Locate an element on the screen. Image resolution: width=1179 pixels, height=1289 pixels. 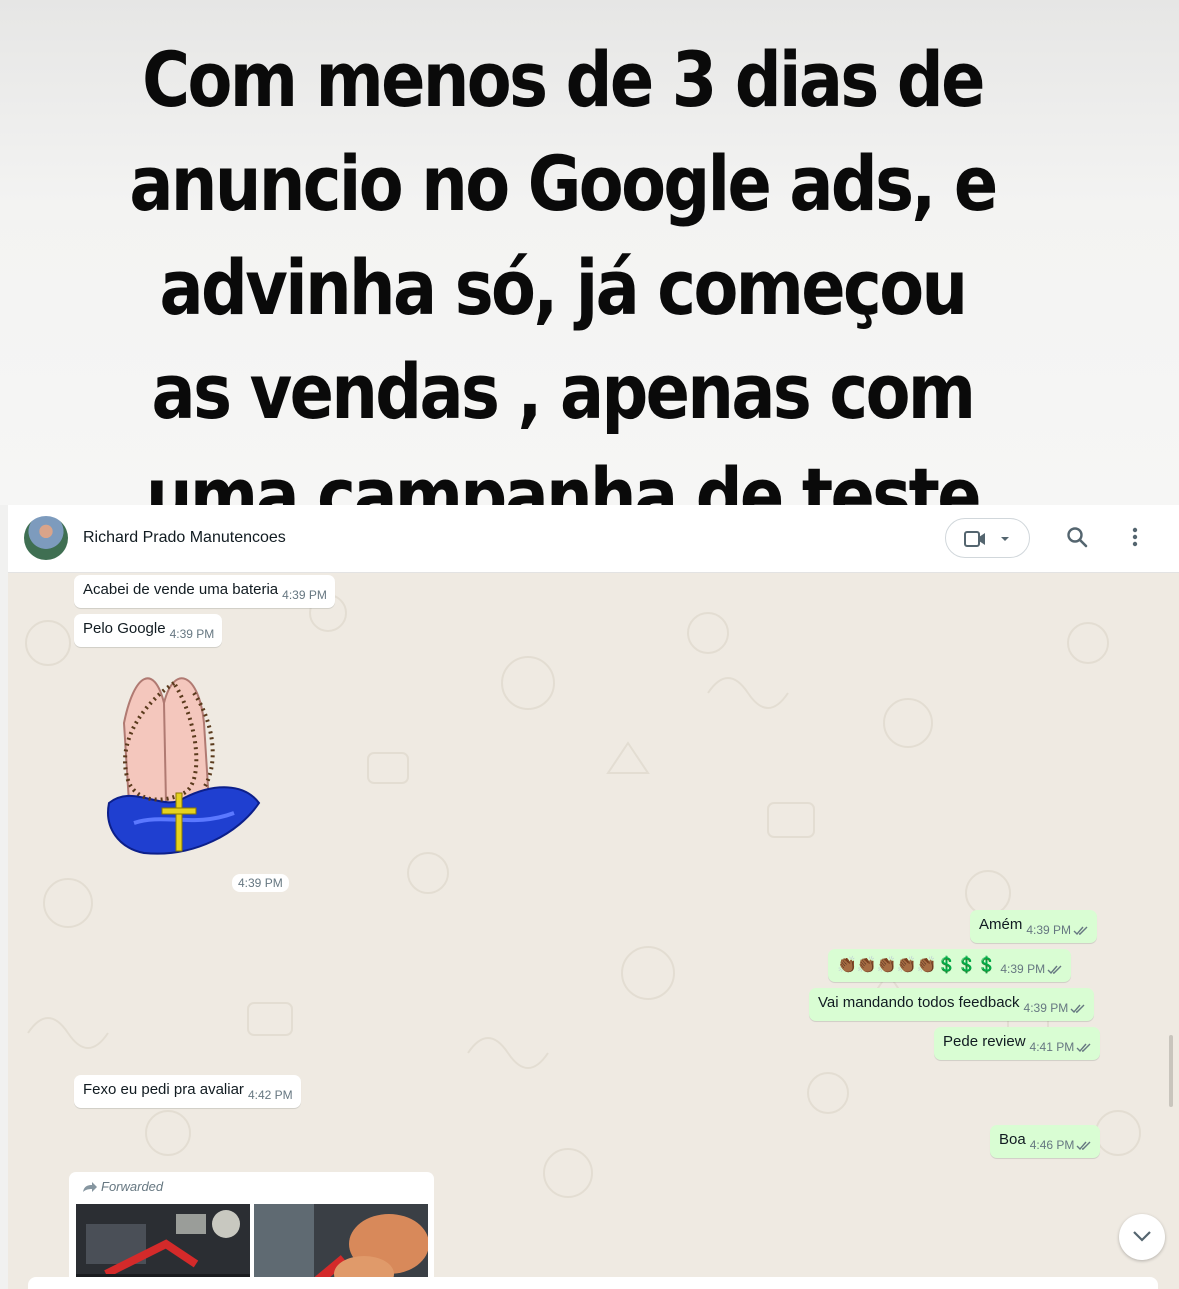
contact-name: Richard Prado Manutencoes is located at coordinates (184, 538).